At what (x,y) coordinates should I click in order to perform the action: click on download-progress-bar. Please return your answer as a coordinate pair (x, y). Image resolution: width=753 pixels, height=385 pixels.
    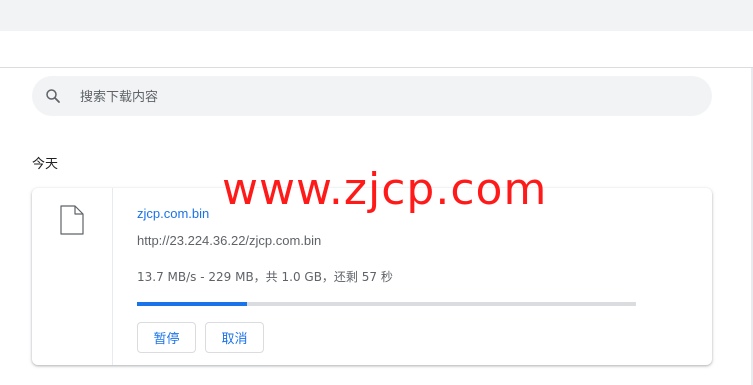
    Looking at the image, I should click on (386, 304).